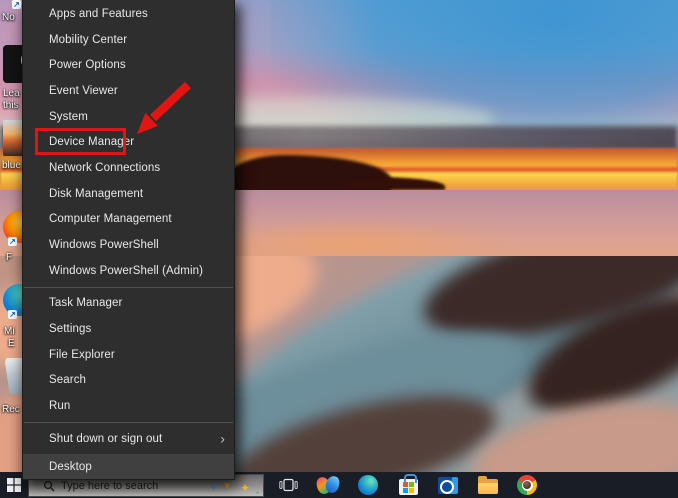 The height and width of the screenshot is (498, 678). Describe the element at coordinates (9, 257) in the screenshot. I see `desktop-icon-label: F` at that location.